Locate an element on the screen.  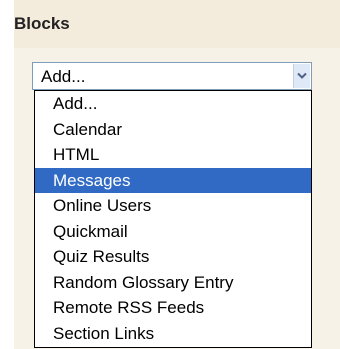
dropdown-option-quiz-results: Quiz Results is located at coordinates (173, 257).